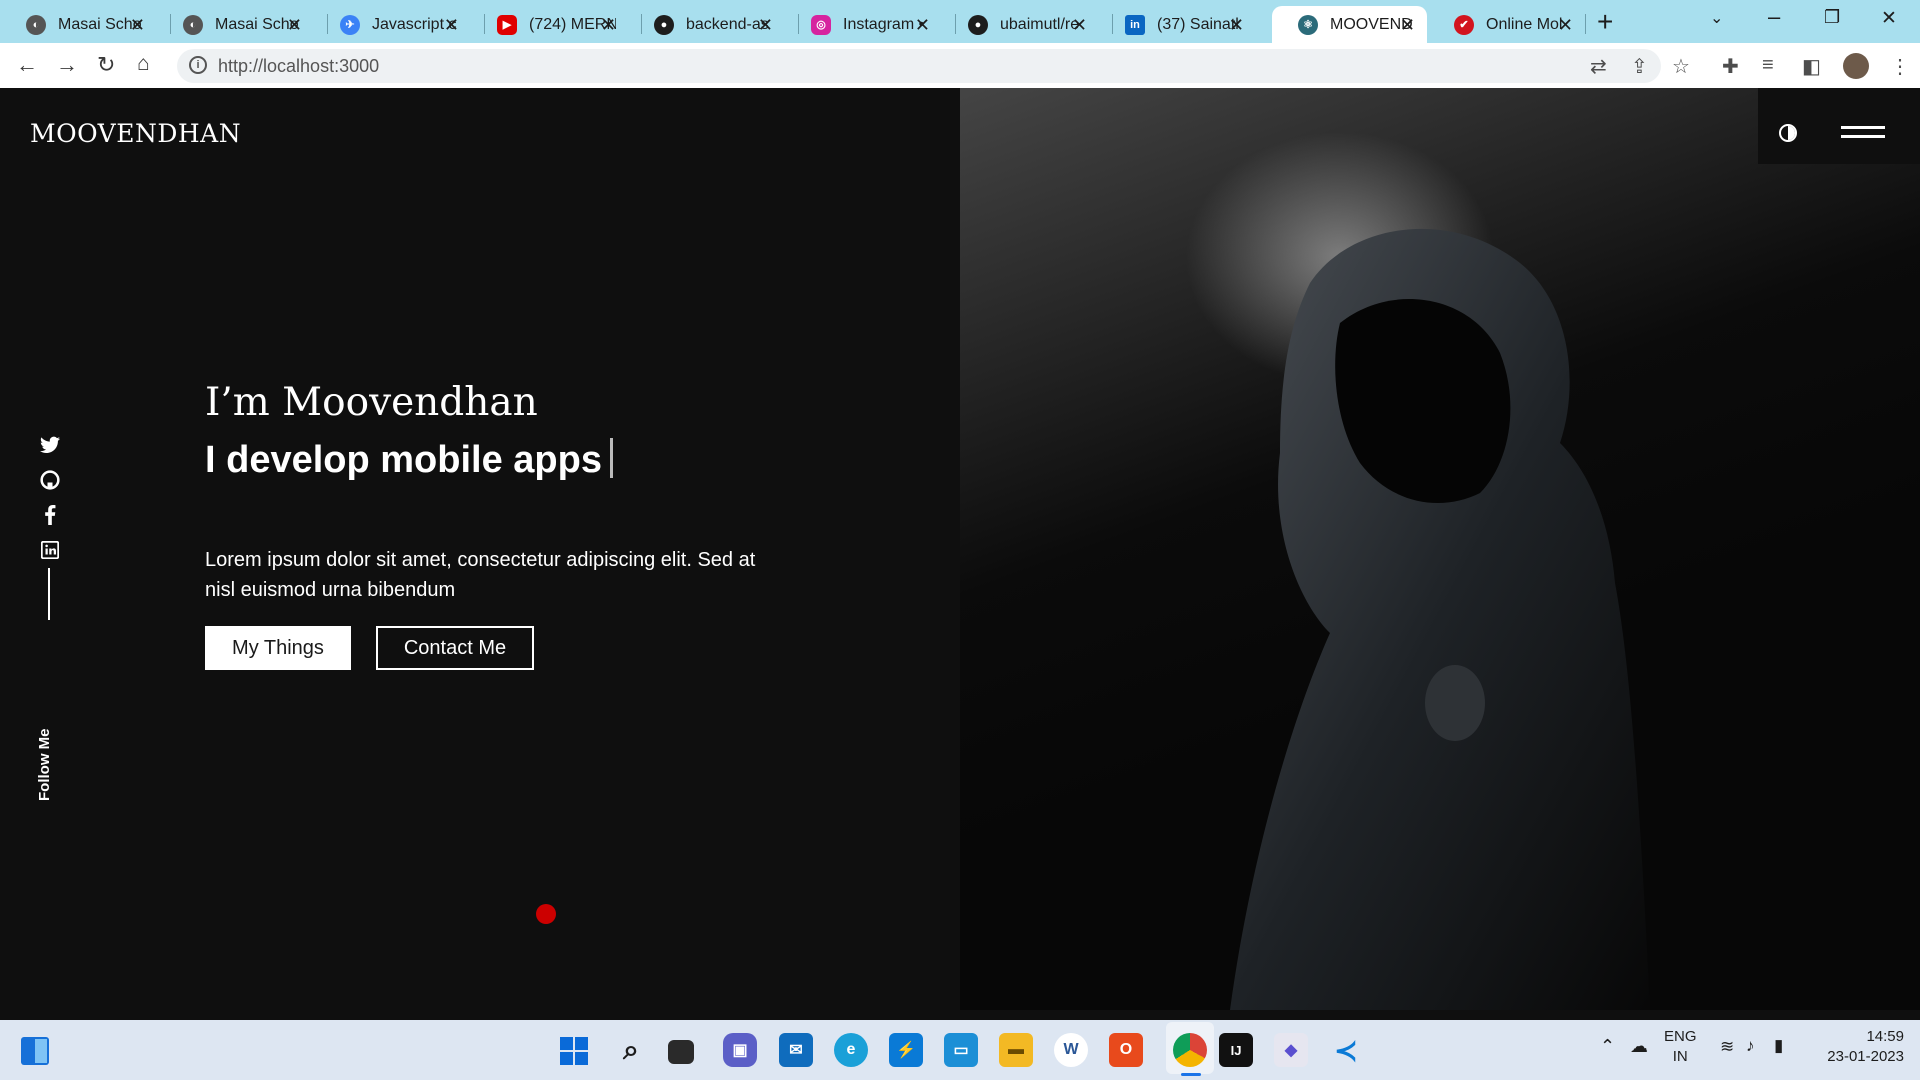 Image resolution: width=1920 pixels, height=1080 pixels. Describe the element at coordinates (455, 648) in the screenshot. I see `contact-me-button: Contact Me` at that location.